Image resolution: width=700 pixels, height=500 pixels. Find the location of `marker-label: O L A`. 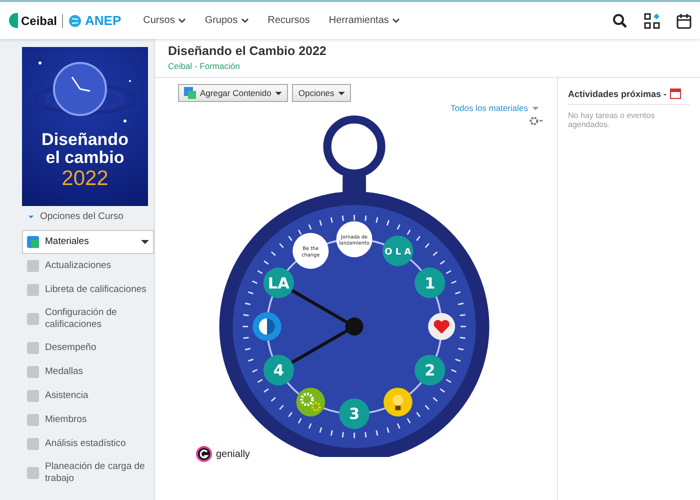

marker-label: O L A is located at coordinates (398, 253).